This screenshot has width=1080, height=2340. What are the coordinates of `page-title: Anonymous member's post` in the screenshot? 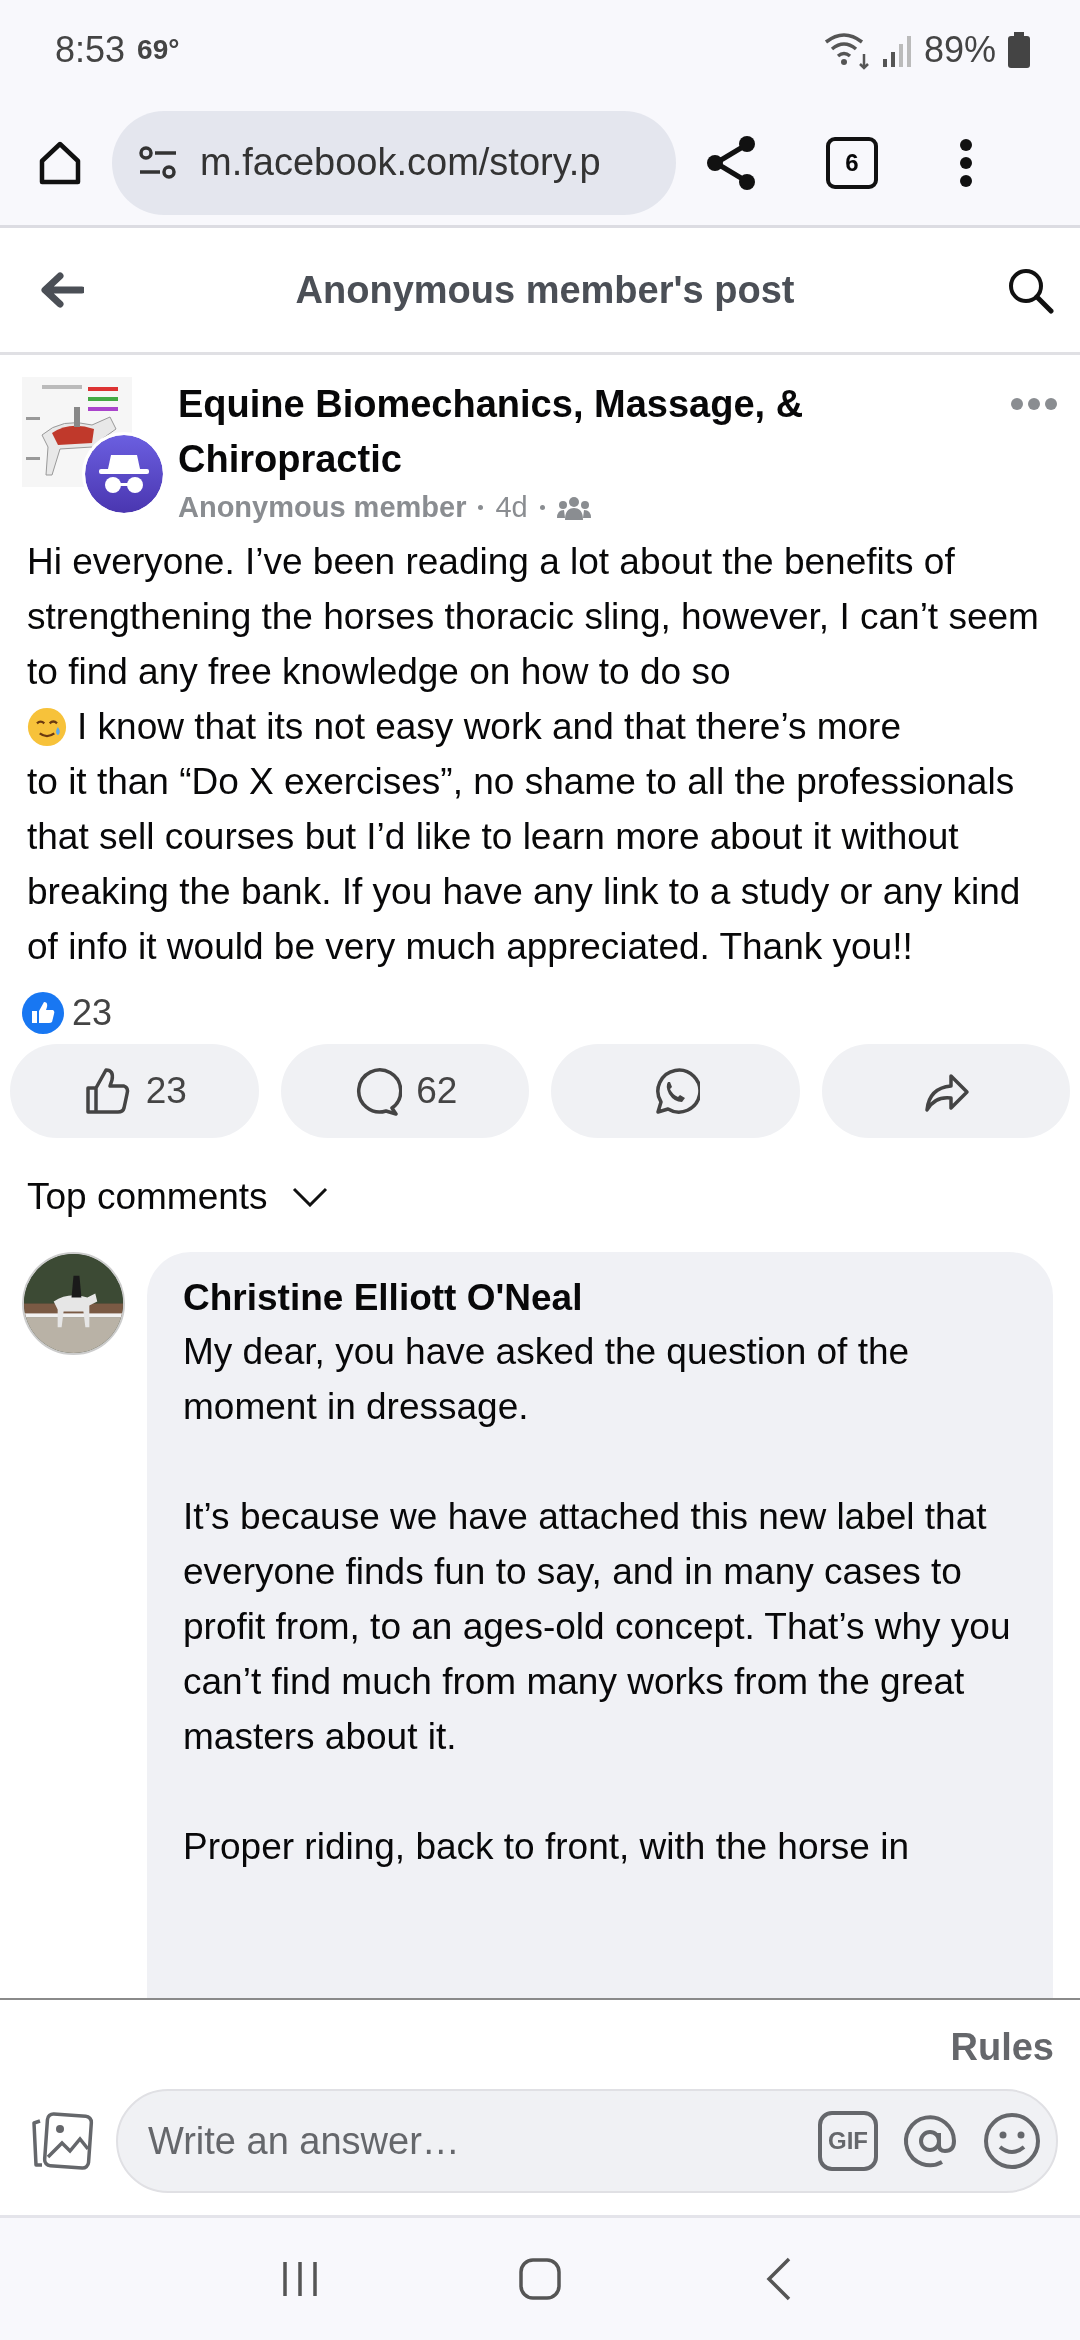 It's located at (545, 290).